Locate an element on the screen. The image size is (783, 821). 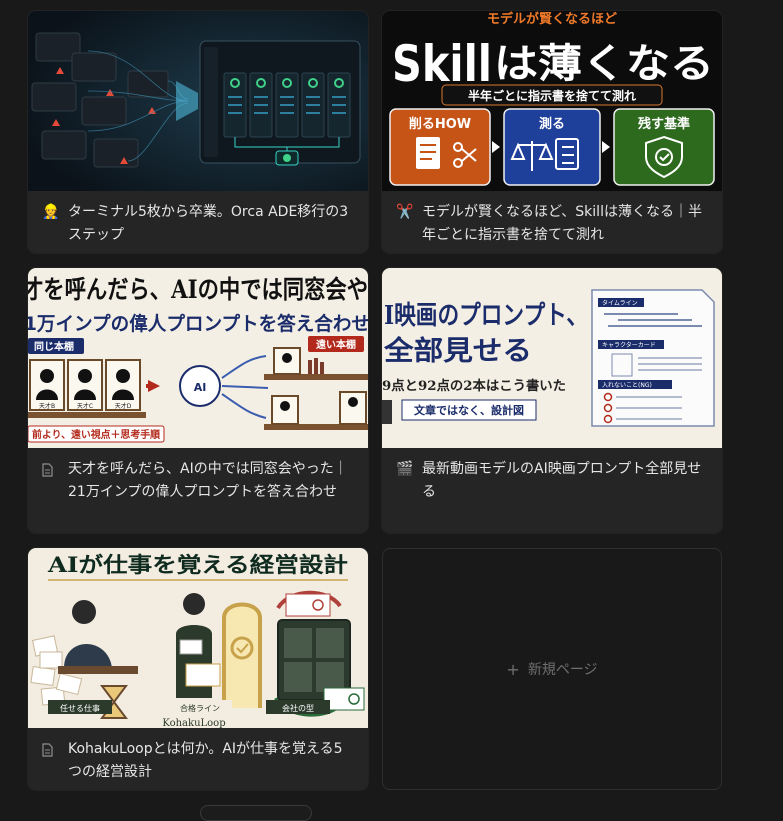
thumb-bottom: 前より、遠い視点＋思考手順 is located at coordinates (96, 434).